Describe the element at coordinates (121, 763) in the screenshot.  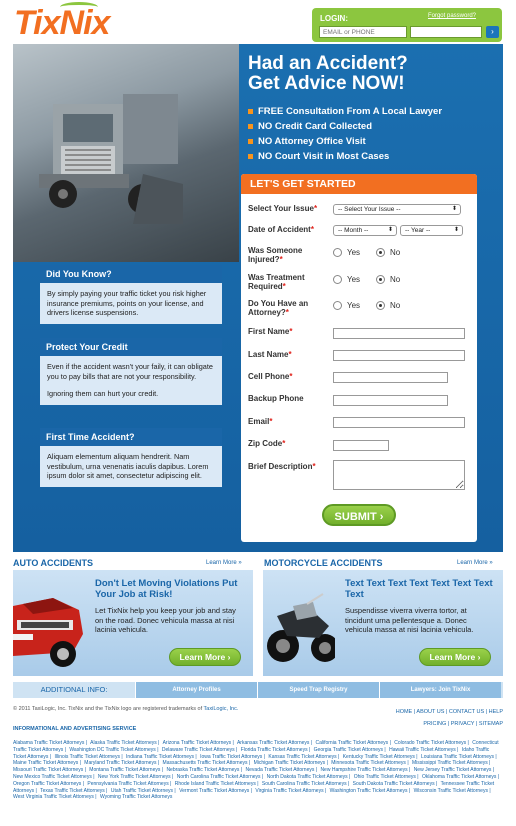
I see `state-attorney-link: Maryland Traffic Ticket Attorneys |` at that location.